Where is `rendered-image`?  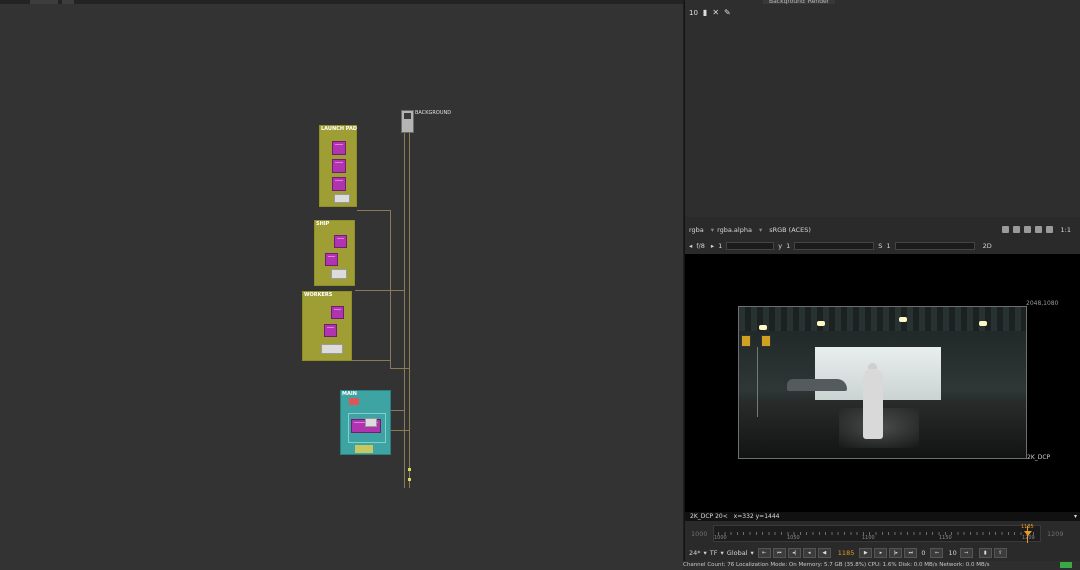
rendered-image is located at coordinates (882, 382).